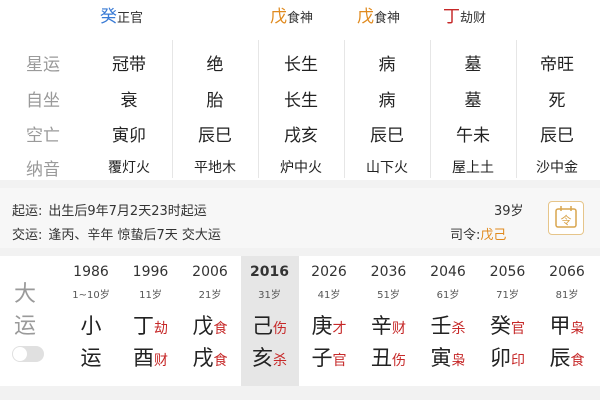 The height and width of the screenshot is (400, 600). What do you see at coordinates (300, 393) in the screenshot?
I see `bottom-bar` at bounding box center [300, 393].